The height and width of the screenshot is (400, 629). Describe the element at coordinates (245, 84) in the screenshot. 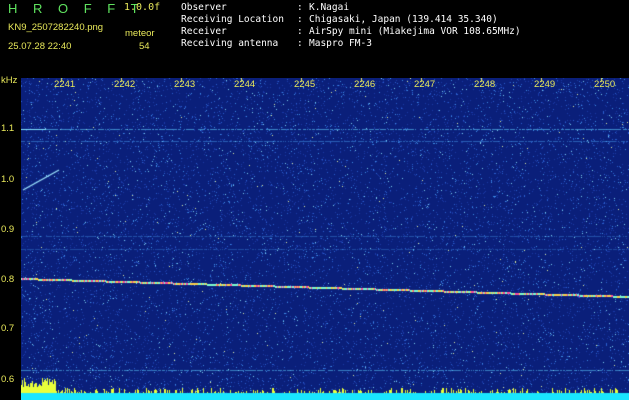

I see `x-tick-label: 2244` at that location.